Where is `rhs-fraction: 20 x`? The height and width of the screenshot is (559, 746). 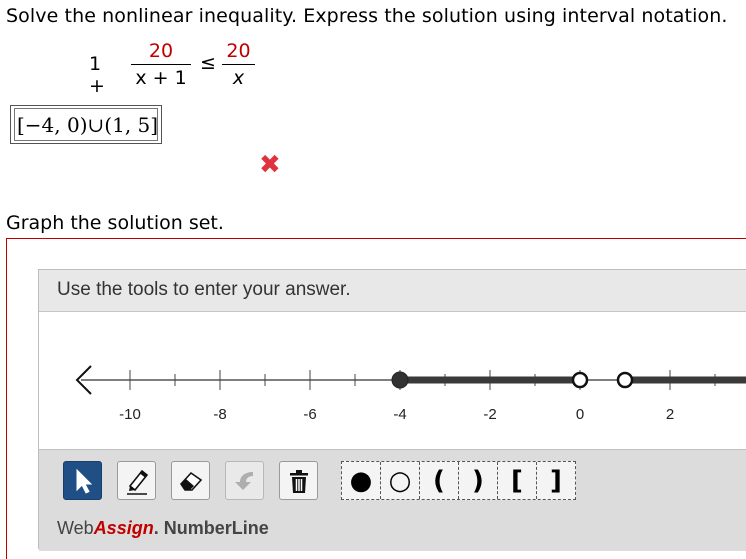 rhs-fraction: 20 x is located at coordinates (238, 64).